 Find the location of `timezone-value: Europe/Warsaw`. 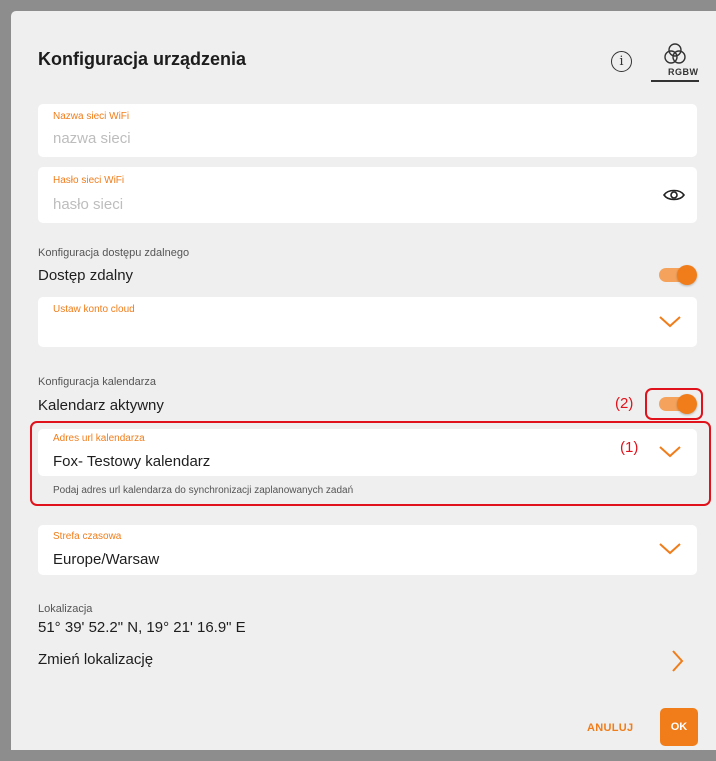

timezone-value: Europe/Warsaw is located at coordinates (106, 559).